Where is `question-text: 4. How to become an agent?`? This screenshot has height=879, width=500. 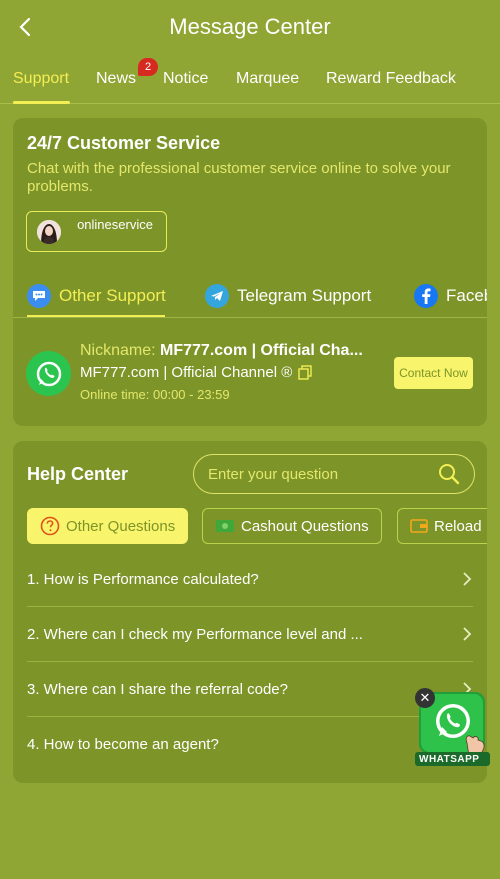
question-text: 4. How to become an agent? is located at coordinates (123, 744).